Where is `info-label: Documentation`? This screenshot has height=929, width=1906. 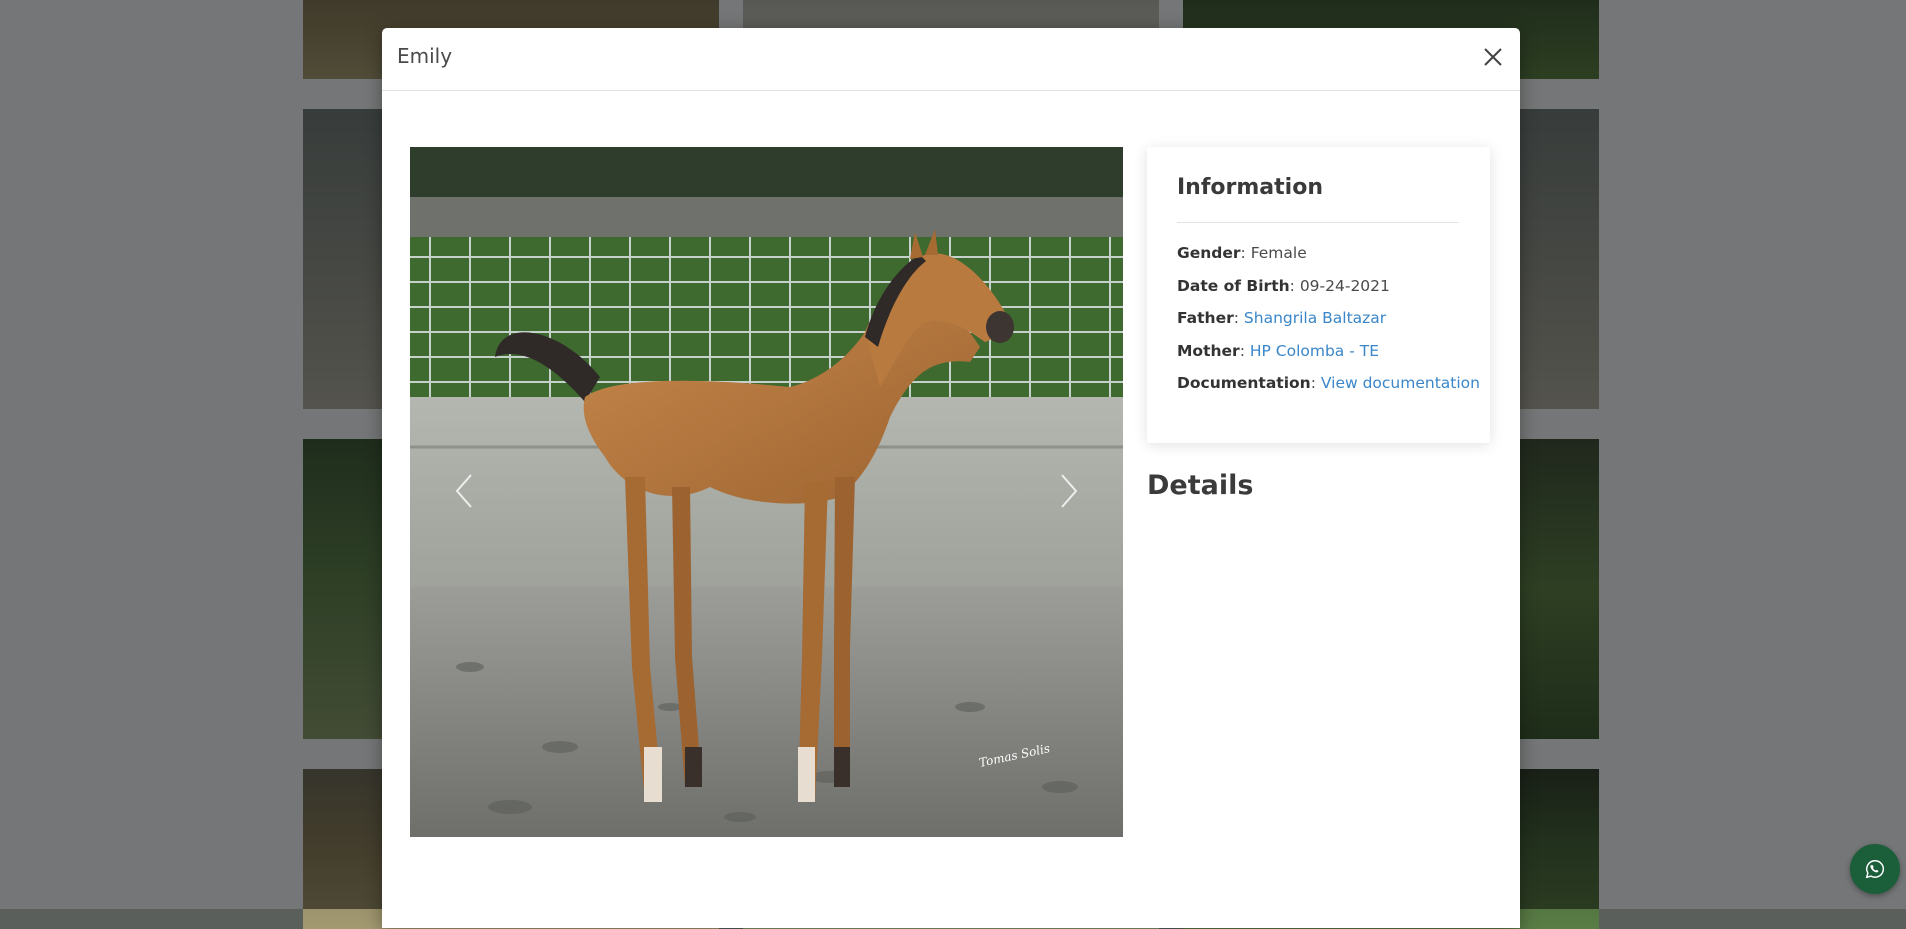
info-label: Documentation is located at coordinates (1244, 383).